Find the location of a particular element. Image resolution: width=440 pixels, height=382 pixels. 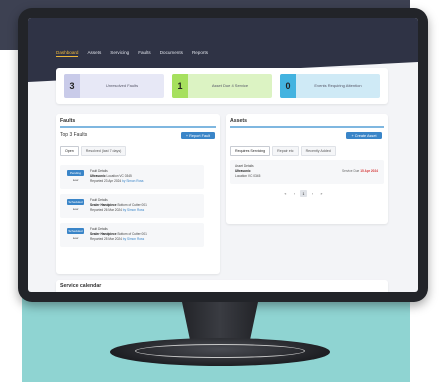

fault-status-chip: Pending is located at coordinates (75, 173).